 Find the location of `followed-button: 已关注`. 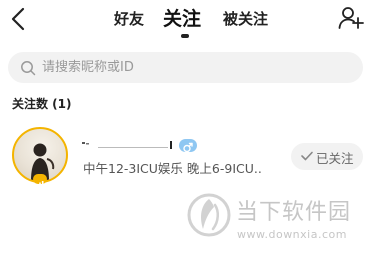

followed-button: 已关注 is located at coordinates (327, 156).